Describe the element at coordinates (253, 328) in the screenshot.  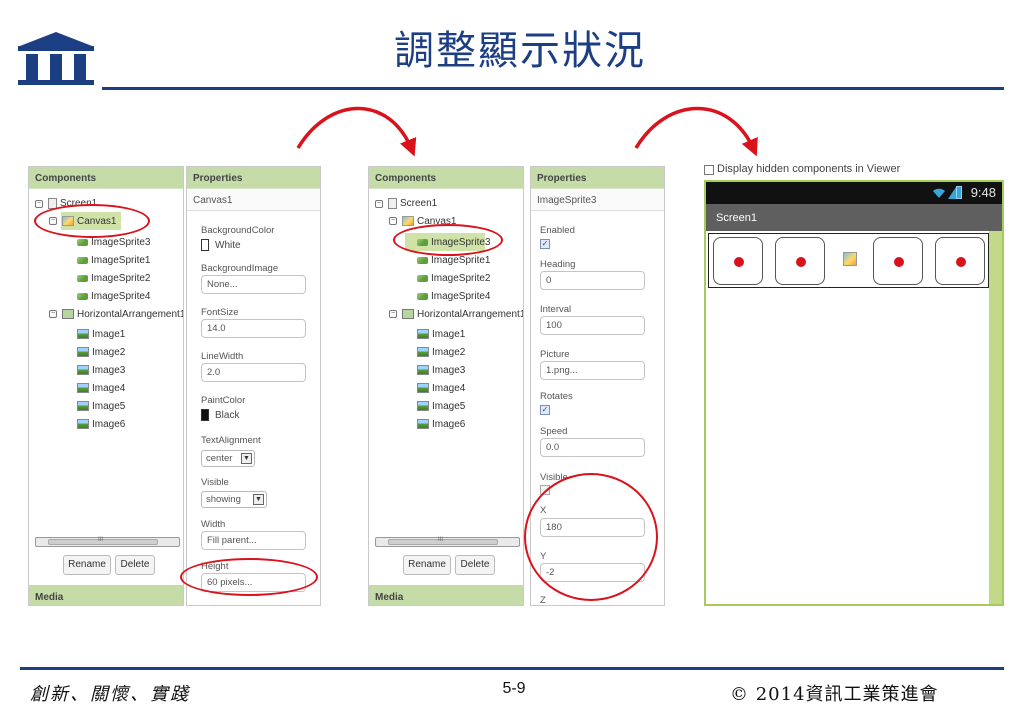
I see `fontsize-field: 14.0` at that location.